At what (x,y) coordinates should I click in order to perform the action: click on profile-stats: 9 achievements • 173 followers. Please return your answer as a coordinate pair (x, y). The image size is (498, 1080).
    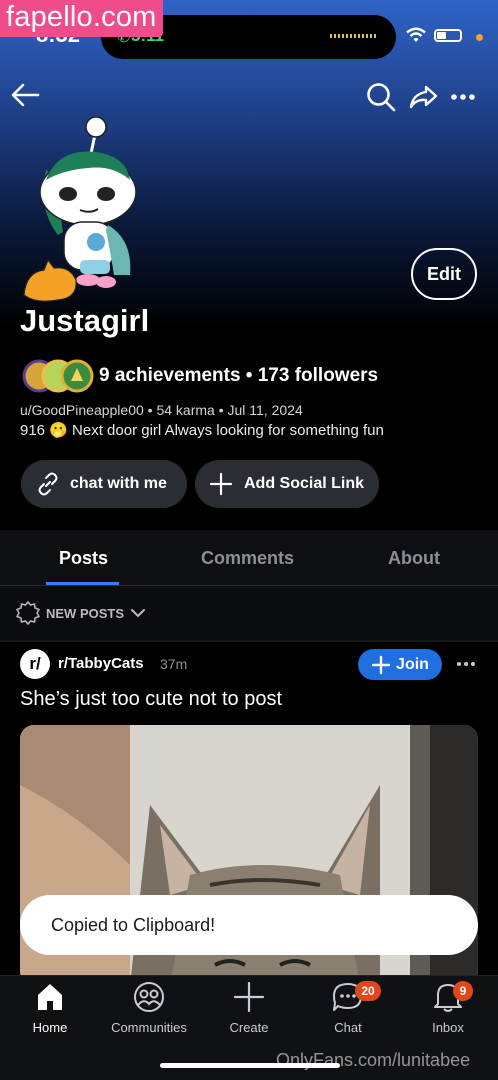
    Looking at the image, I should click on (238, 376).